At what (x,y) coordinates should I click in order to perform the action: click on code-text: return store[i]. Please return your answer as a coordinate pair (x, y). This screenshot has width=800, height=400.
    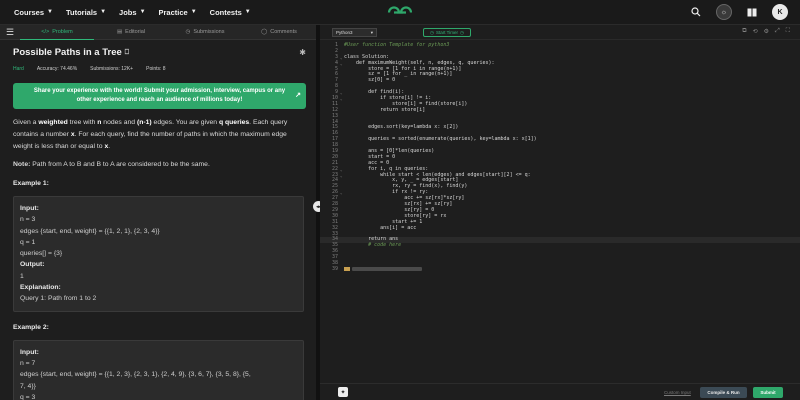
    Looking at the image, I should click on (385, 109).